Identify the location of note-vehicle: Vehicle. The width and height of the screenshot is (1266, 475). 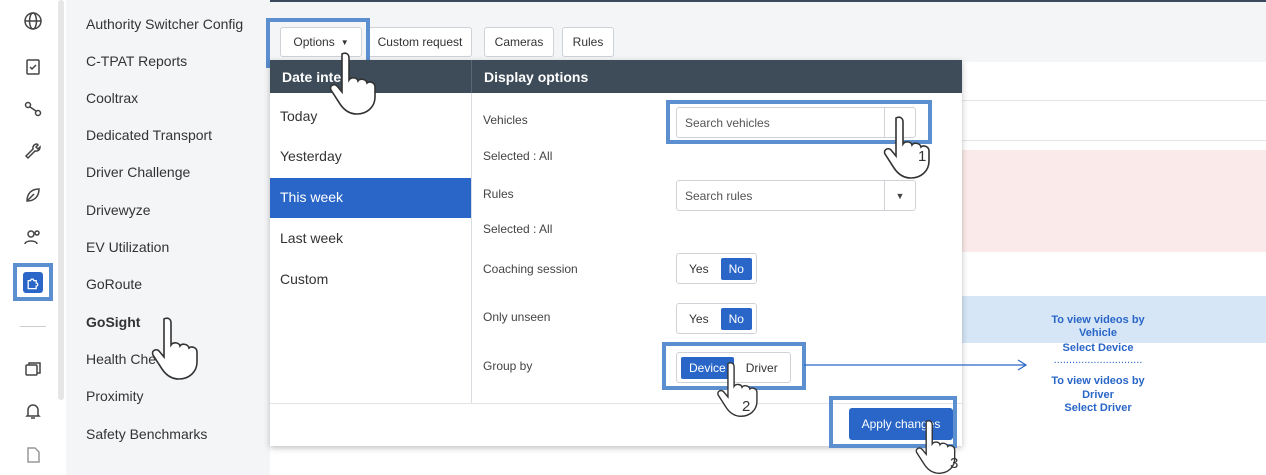
(1098, 333).